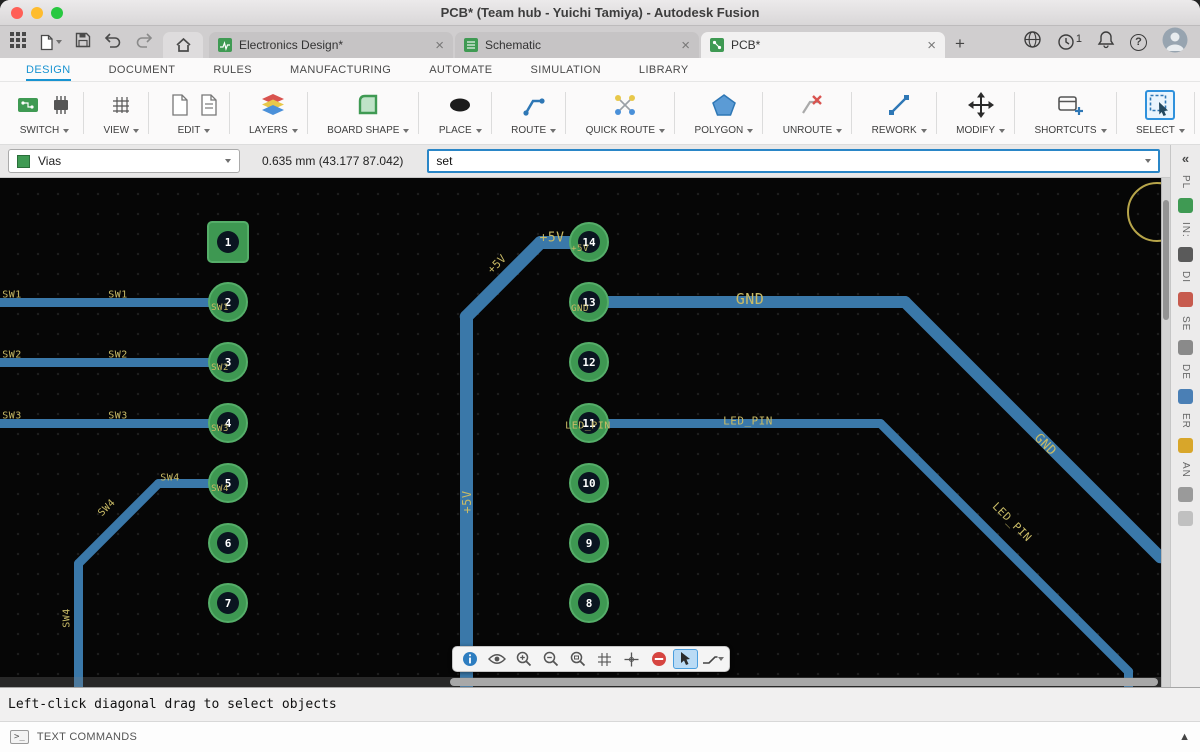 This screenshot has width=1200, height=752. Describe the element at coordinates (142, 69) in the screenshot. I see `menu-document: DOCUMENT` at that location.